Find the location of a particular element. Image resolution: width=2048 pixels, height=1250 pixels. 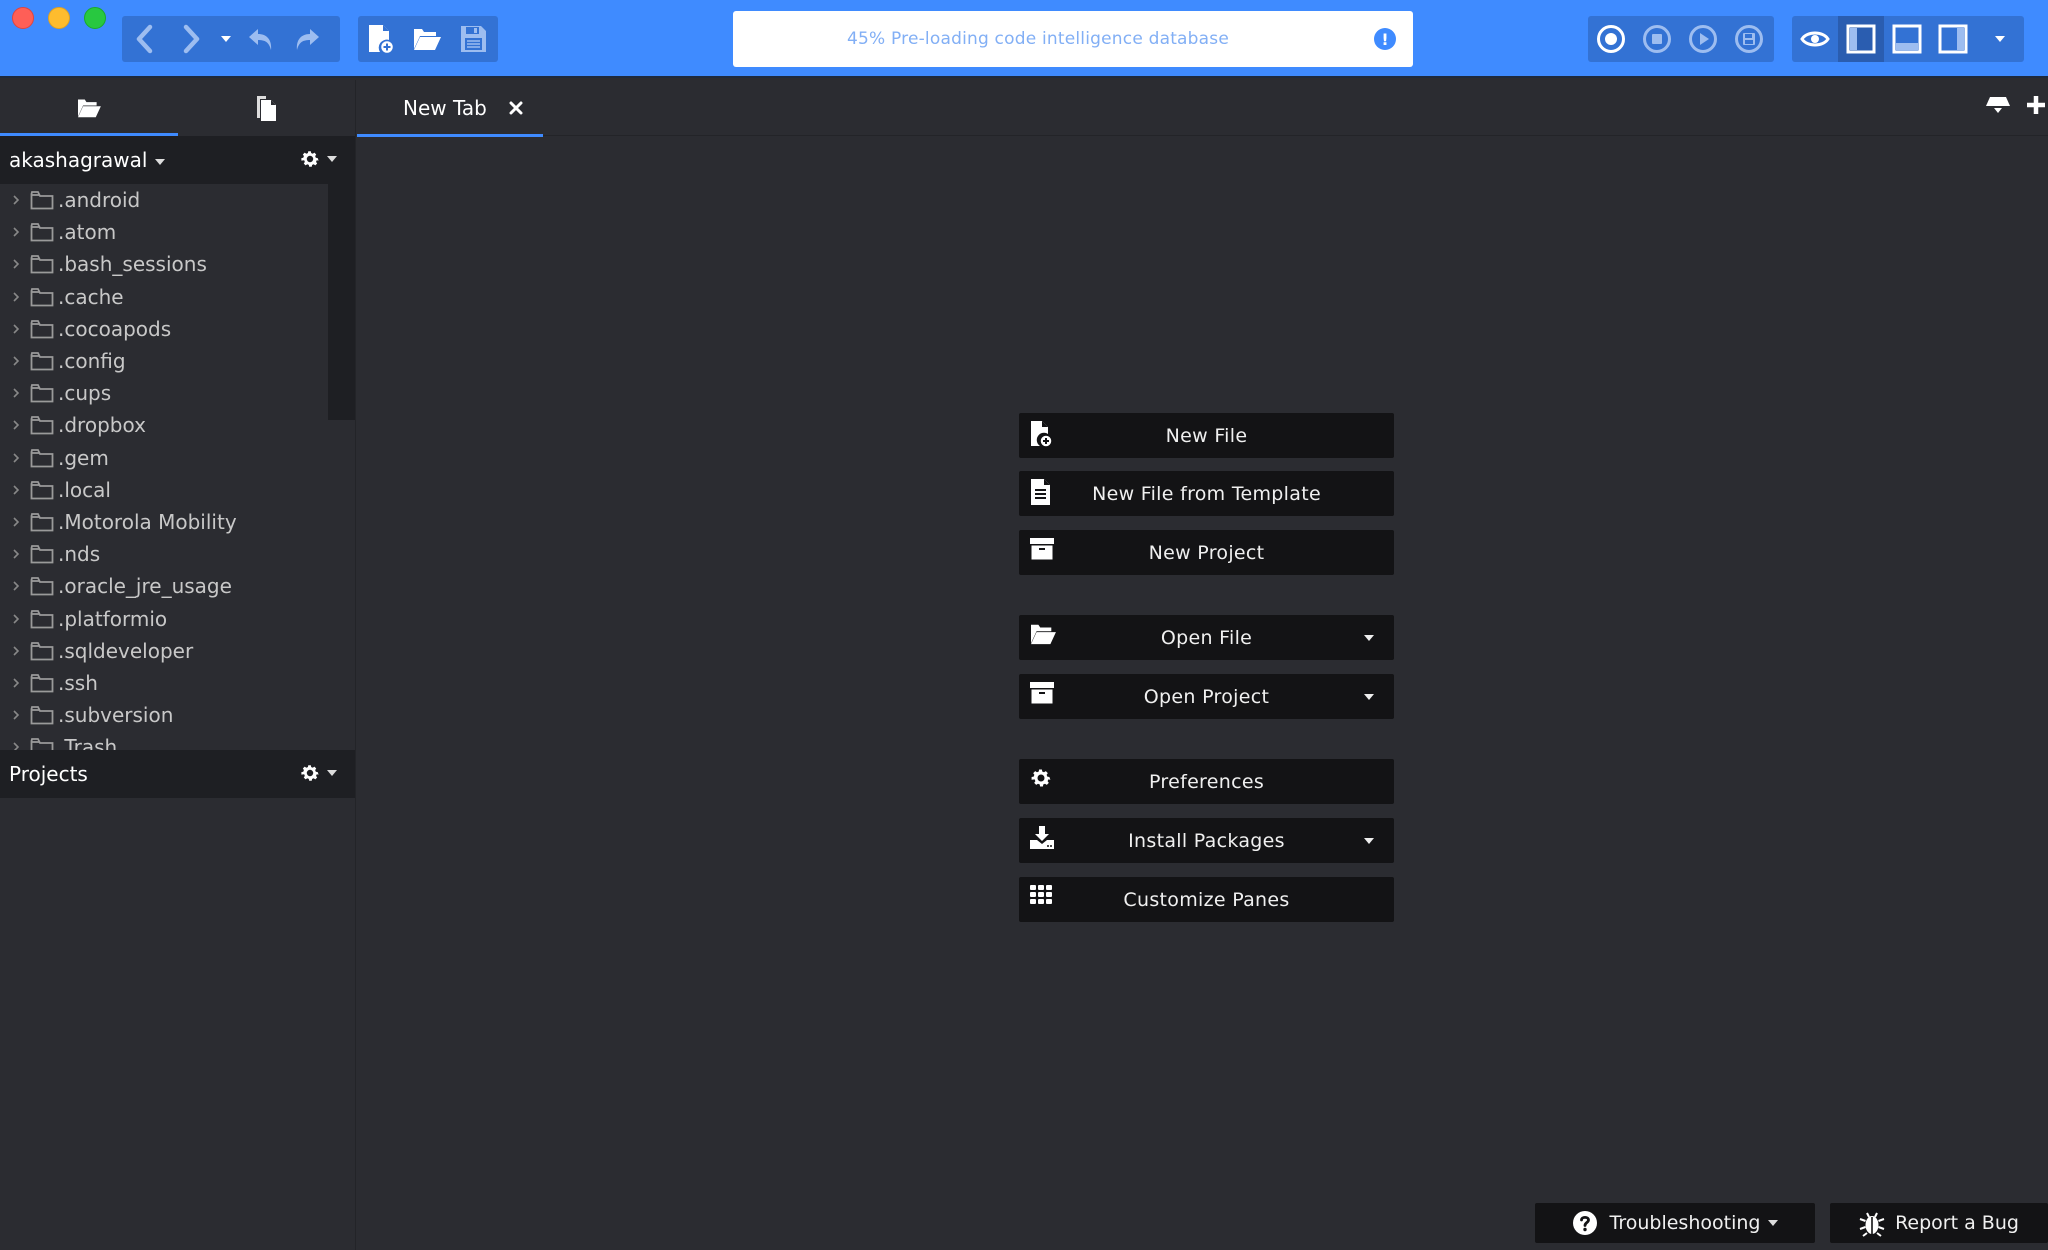

tab-new-tab: New Tab is located at coordinates (450, 108).